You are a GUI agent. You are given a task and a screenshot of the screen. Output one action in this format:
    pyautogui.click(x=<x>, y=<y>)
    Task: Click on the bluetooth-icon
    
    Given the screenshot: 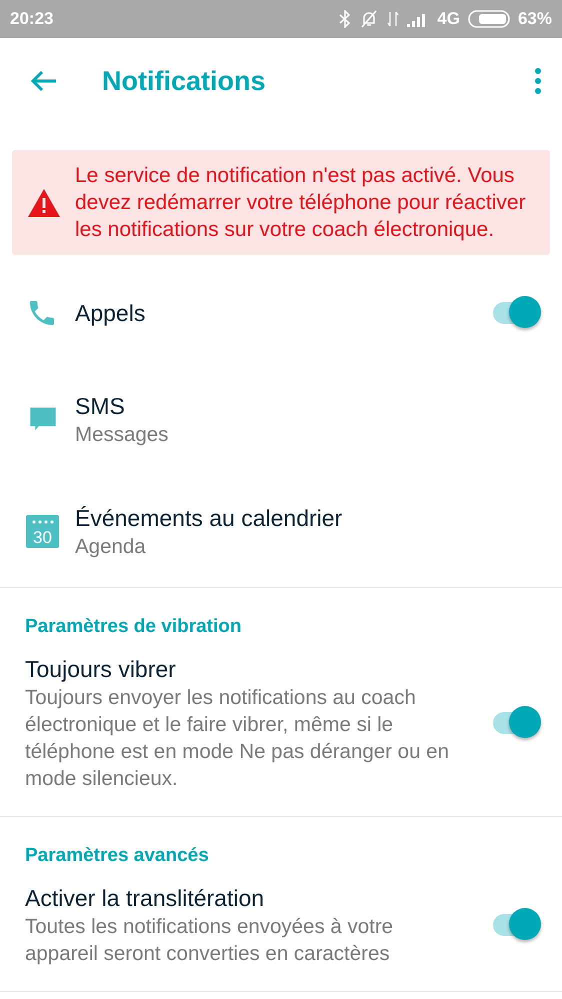 What is the action you would take?
    pyautogui.click(x=345, y=19)
    